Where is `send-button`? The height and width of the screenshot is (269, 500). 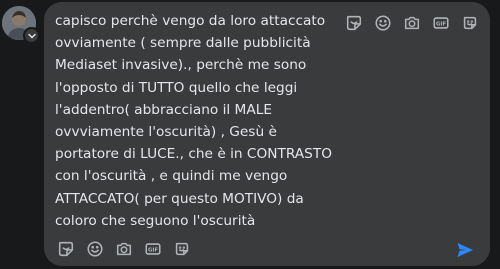 send-button is located at coordinates (465, 250).